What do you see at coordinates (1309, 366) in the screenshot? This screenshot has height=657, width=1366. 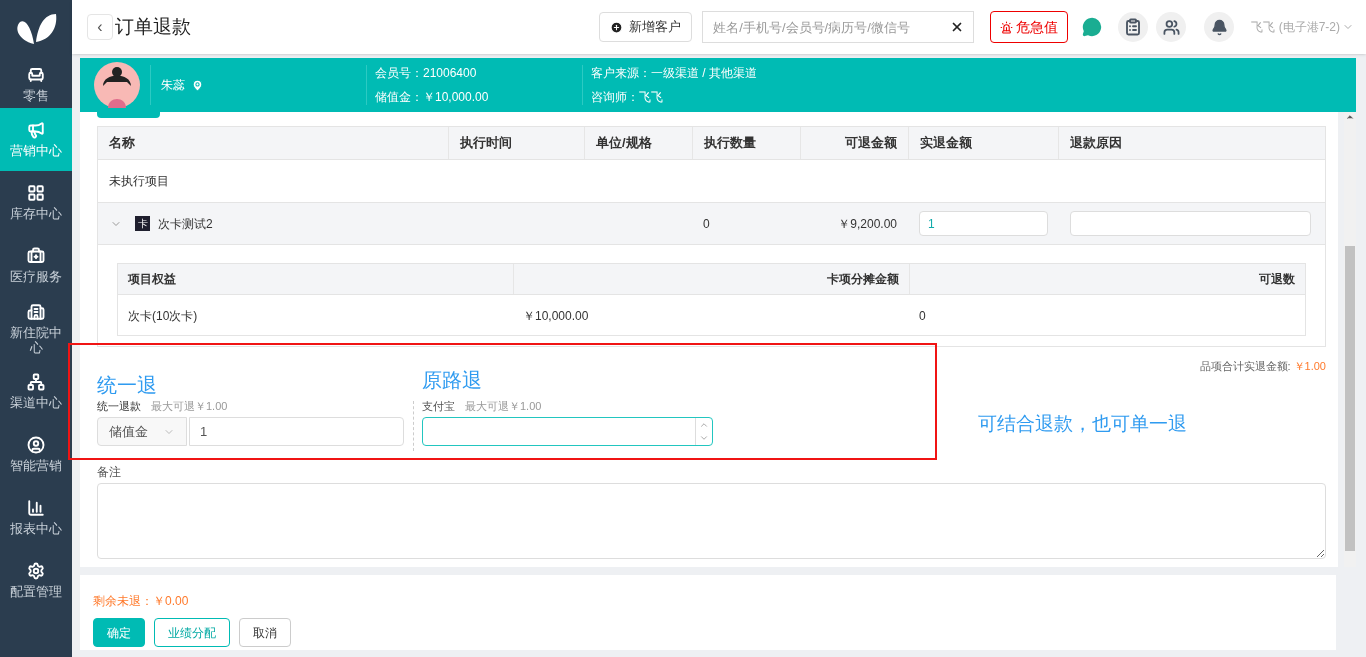 I see `total-value: ￥1.00` at bounding box center [1309, 366].